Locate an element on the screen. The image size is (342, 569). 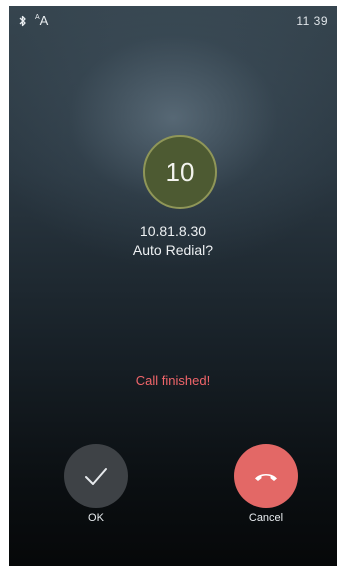
call-status-text: Call finished! is located at coordinates (173, 380).